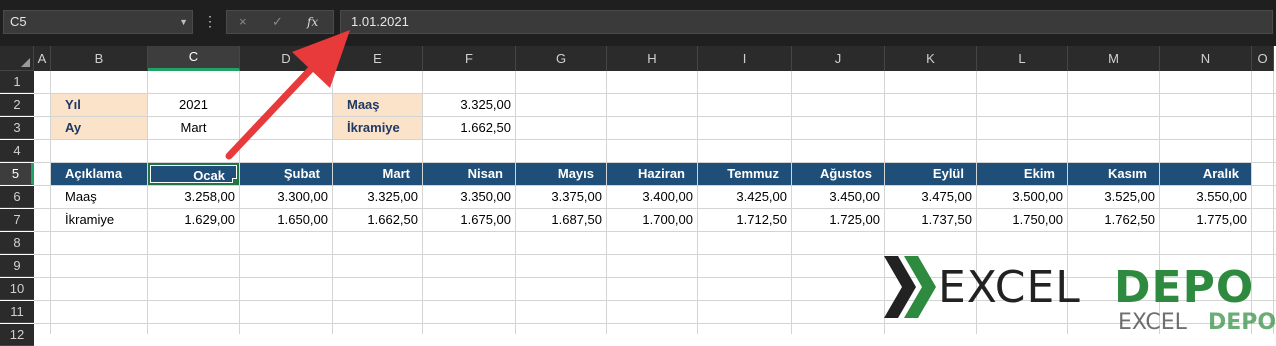  Describe the element at coordinates (930, 174) in the screenshot. I see `month-header-cell: Eylül` at that location.